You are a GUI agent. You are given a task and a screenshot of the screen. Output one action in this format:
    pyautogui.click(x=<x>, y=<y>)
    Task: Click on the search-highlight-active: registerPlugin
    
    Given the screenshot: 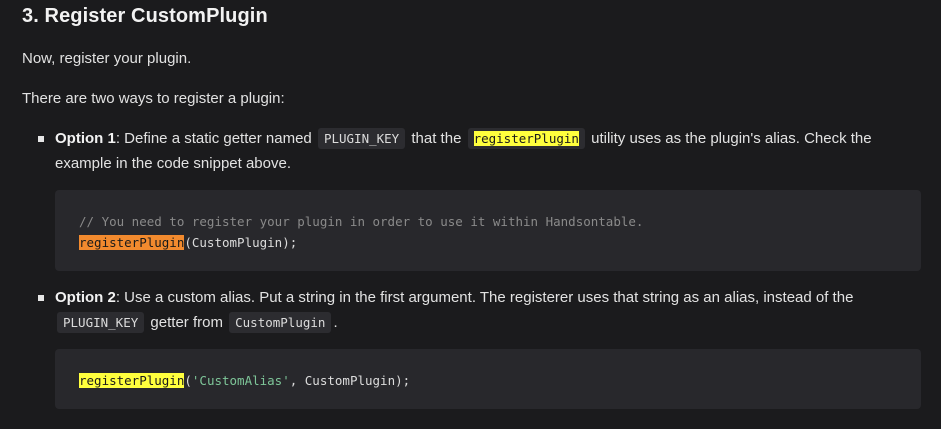 What is the action you would take?
    pyautogui.click(x=132, y=242)
    